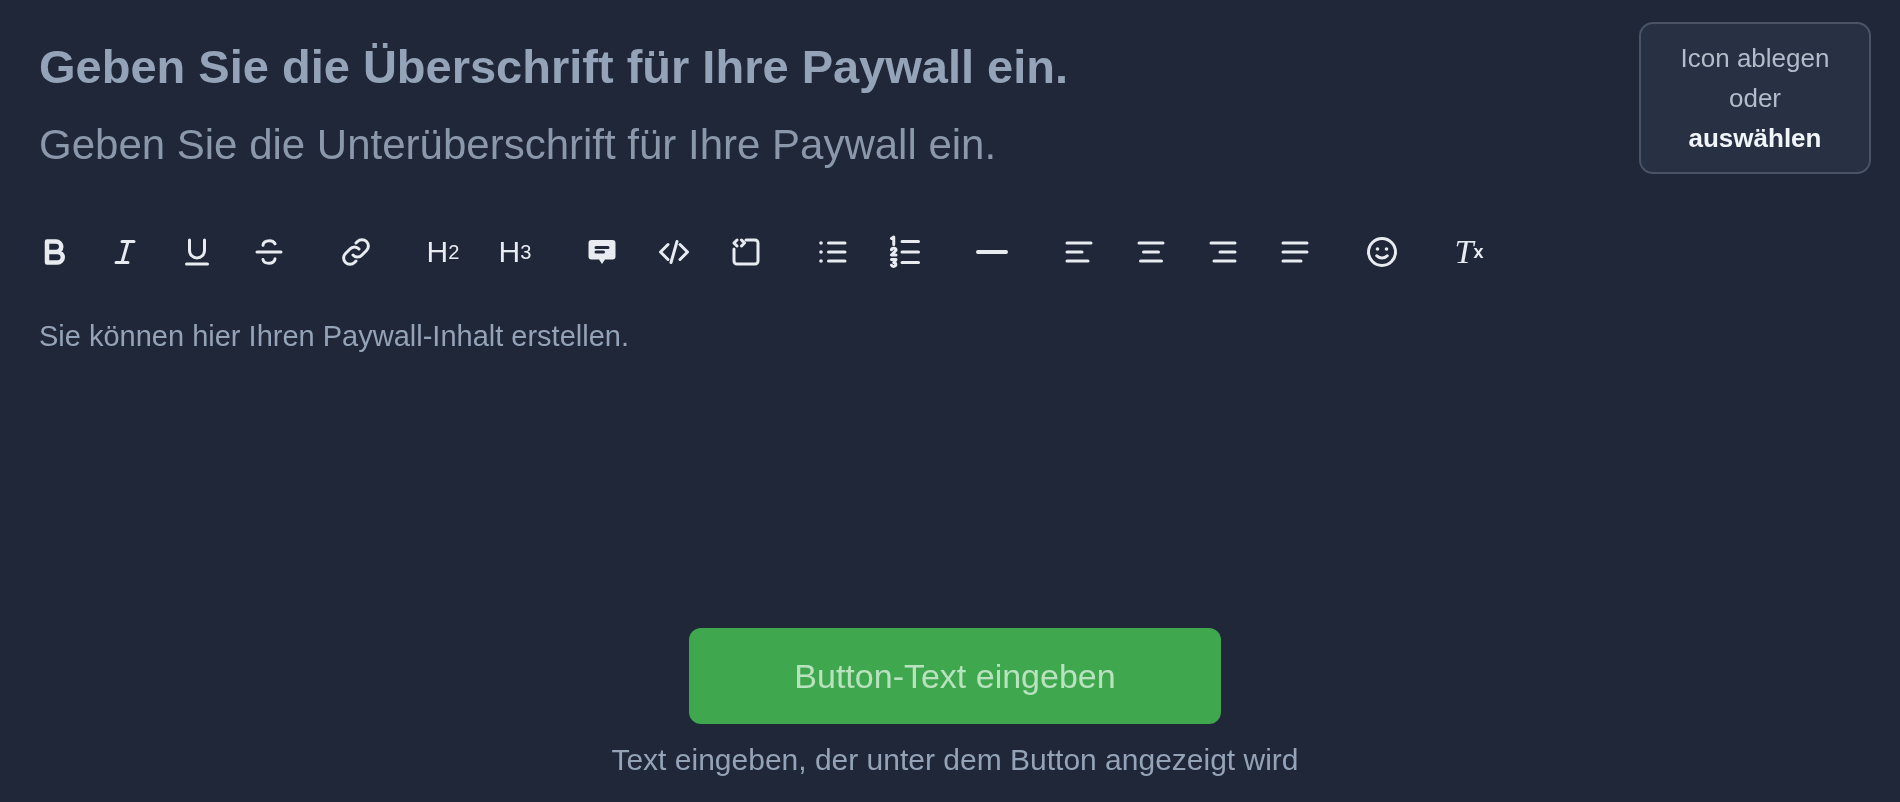 The width and height of the screenshot is (1900, 802). I want to click on button-text-field: Button-Text eingeben, so click(955, 676).